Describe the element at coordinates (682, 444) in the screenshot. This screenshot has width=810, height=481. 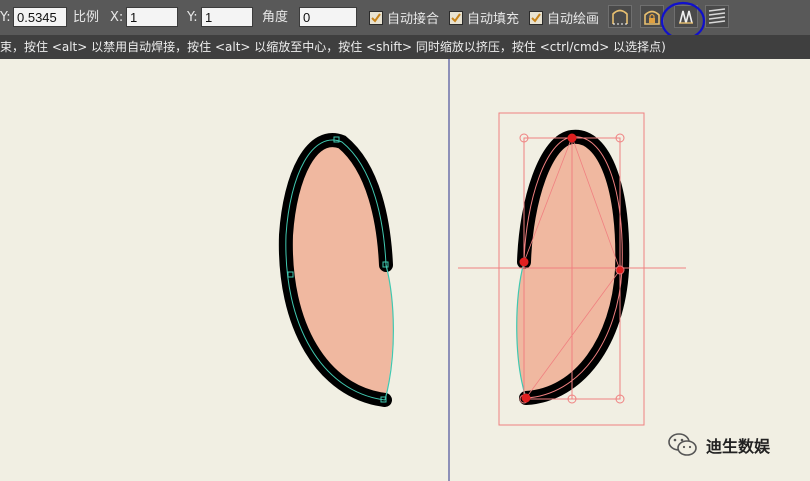
I see `wechat-icon` at that location.